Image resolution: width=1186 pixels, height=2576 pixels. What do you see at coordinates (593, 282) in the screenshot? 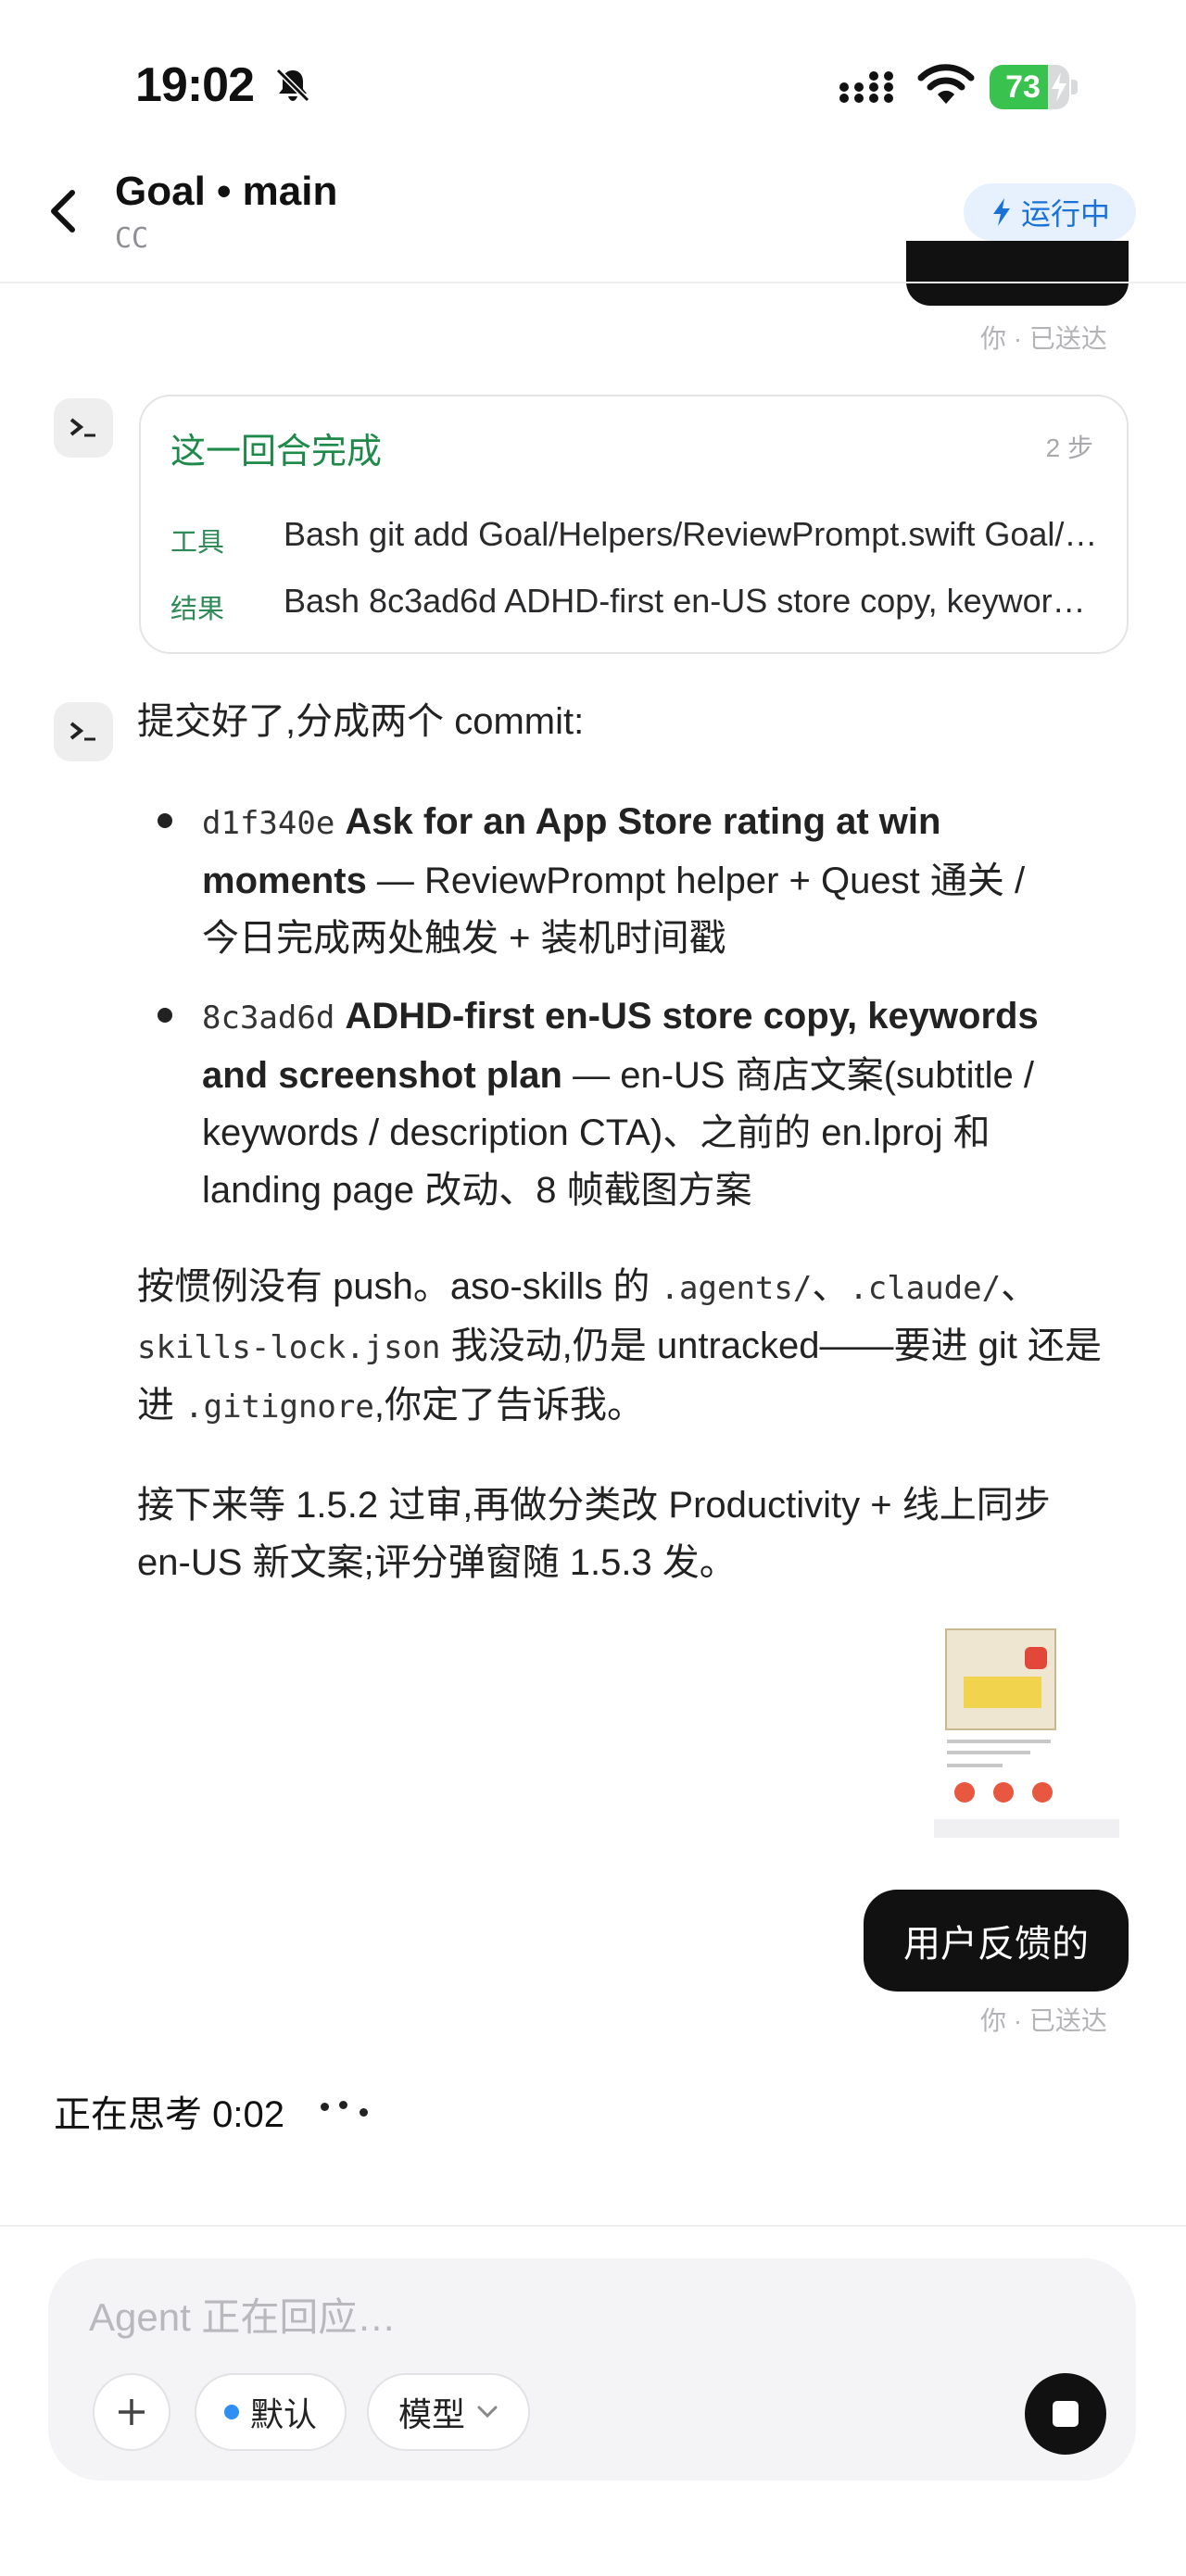
I see `header-divider` at bounding box center [593, 282].